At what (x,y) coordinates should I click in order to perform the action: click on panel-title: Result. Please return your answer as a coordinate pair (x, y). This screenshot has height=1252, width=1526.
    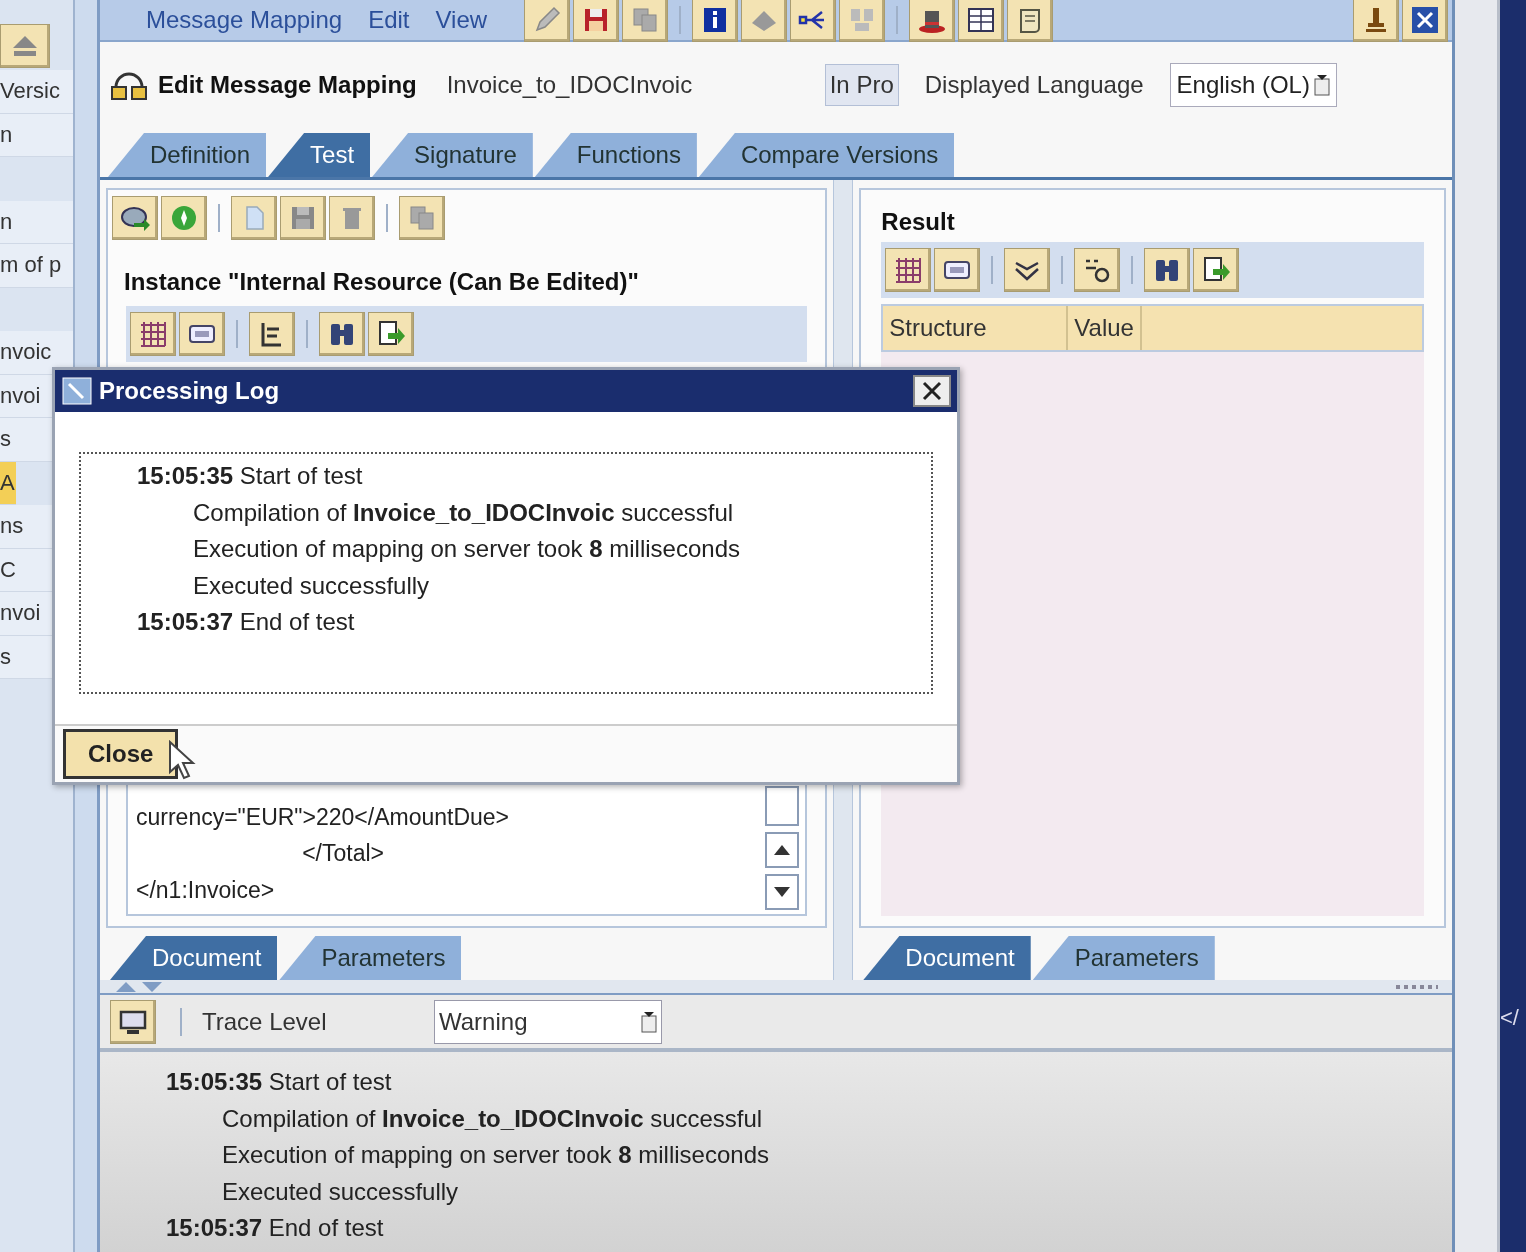
    Looking at the image, I should click on (918, 222).